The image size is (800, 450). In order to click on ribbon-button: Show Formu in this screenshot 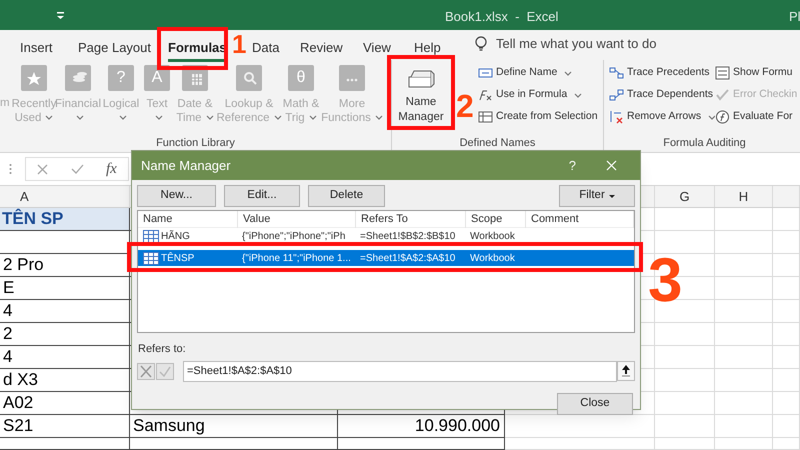, I will do `click(756, 73)`.